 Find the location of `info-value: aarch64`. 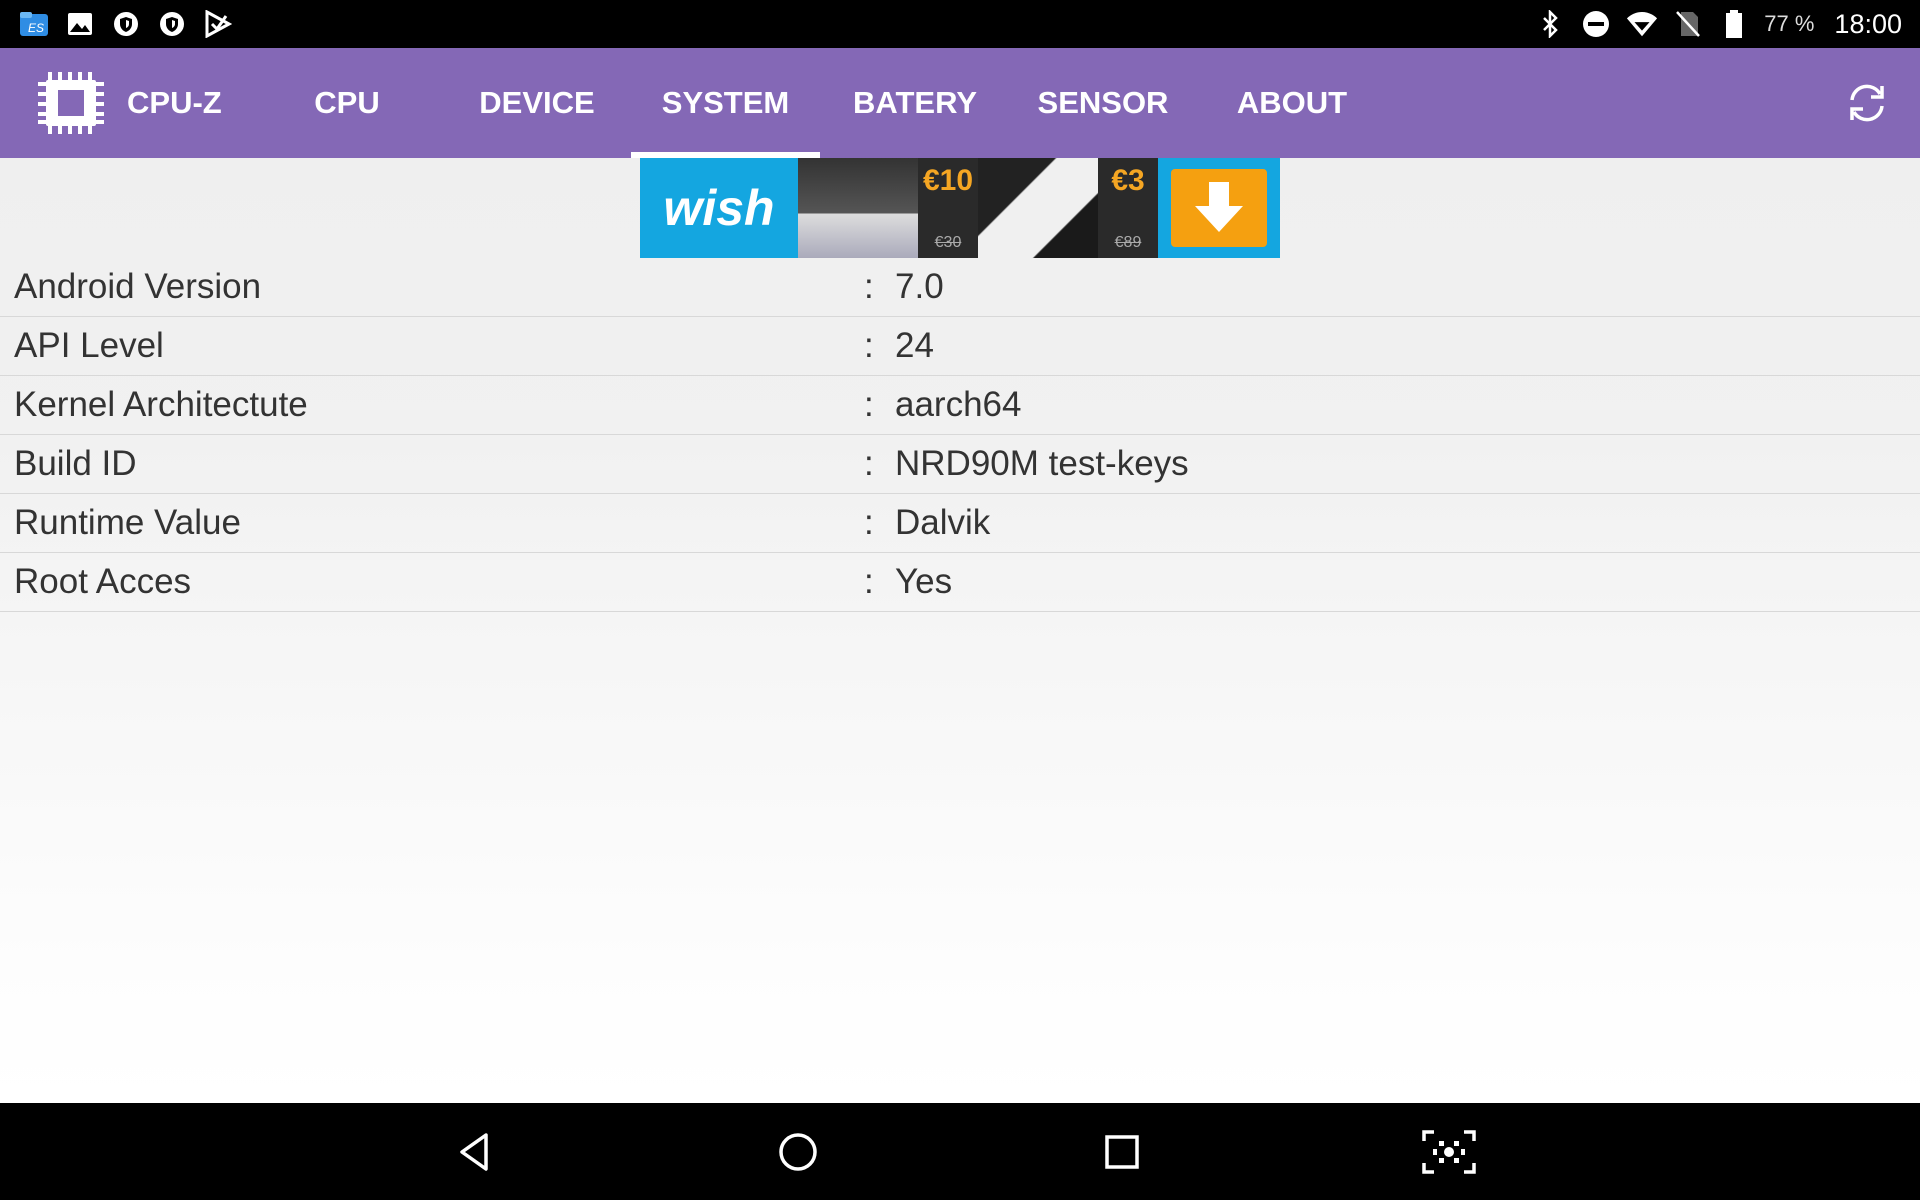

info-value: aarch64 is located at coordinates (958, 404).